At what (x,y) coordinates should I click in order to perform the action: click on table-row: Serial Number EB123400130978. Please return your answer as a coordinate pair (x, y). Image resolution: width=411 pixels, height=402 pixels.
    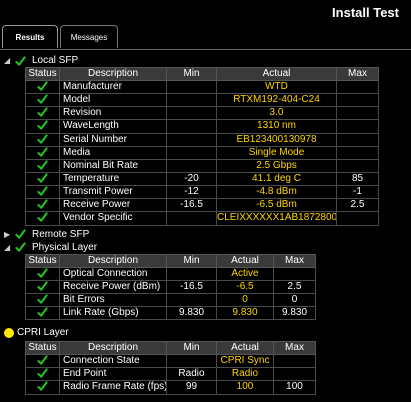
    Looking at the image, I should click on (202, 139).